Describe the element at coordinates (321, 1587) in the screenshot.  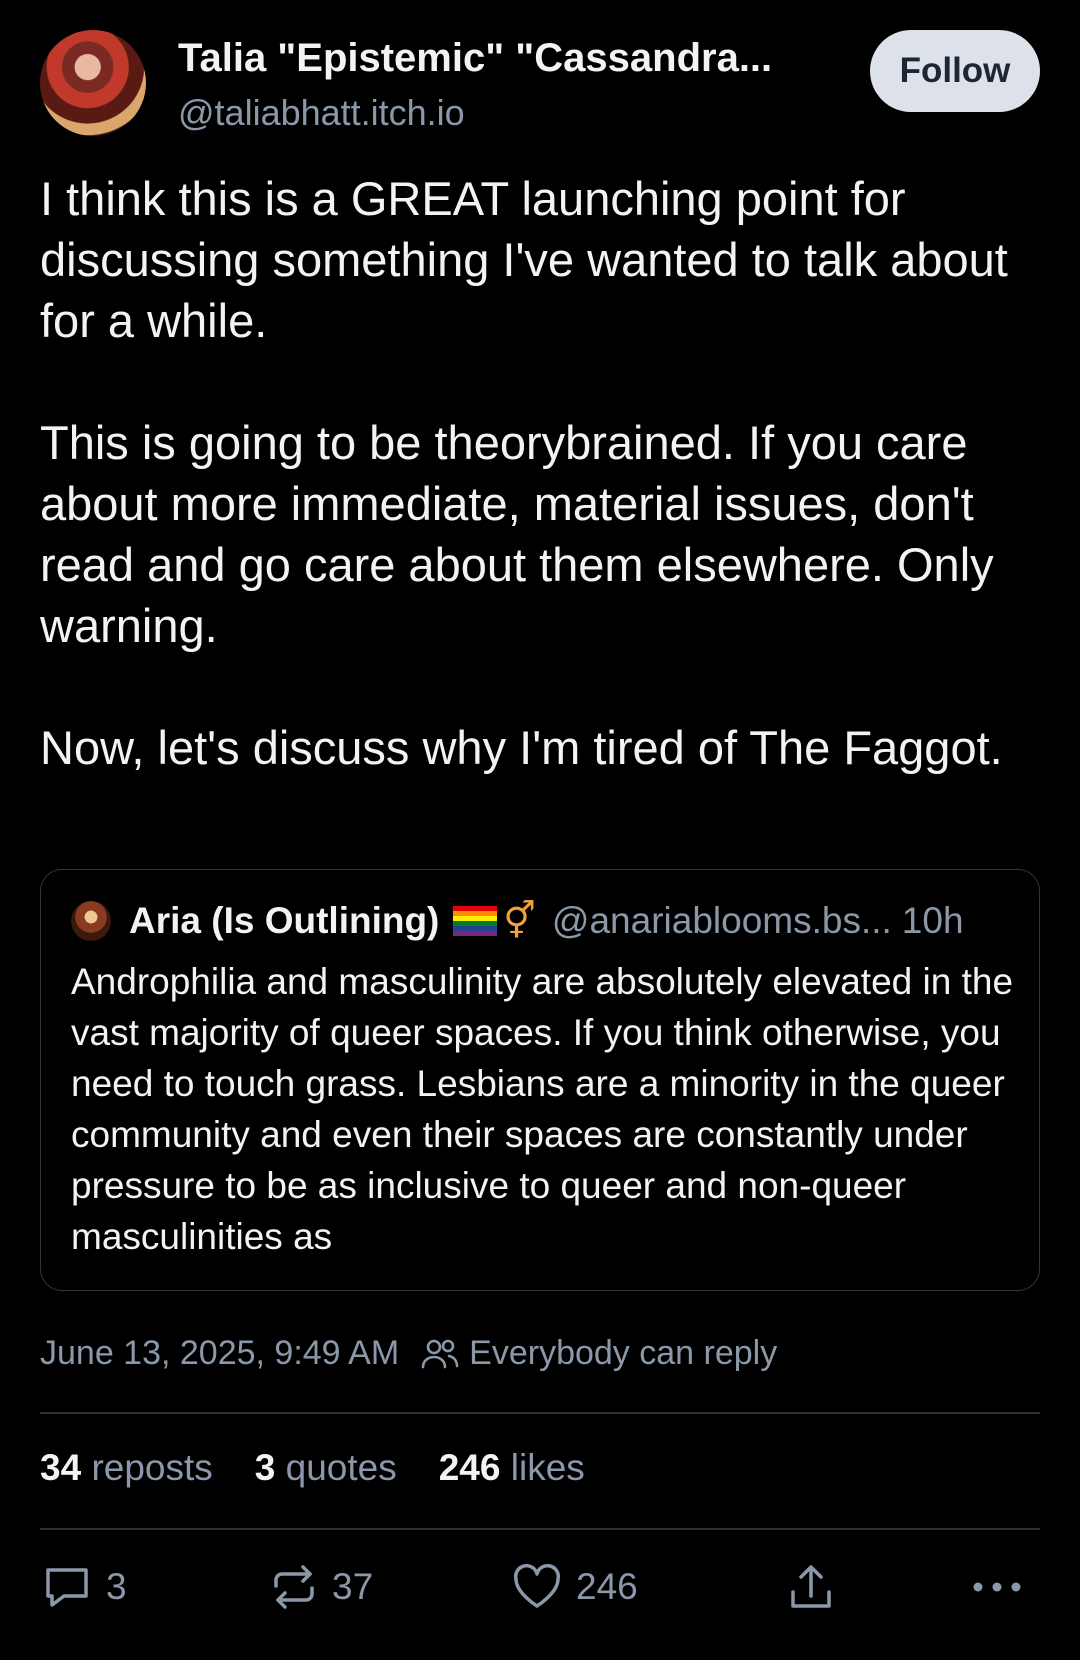
I see `repost-button: 37` at that location.